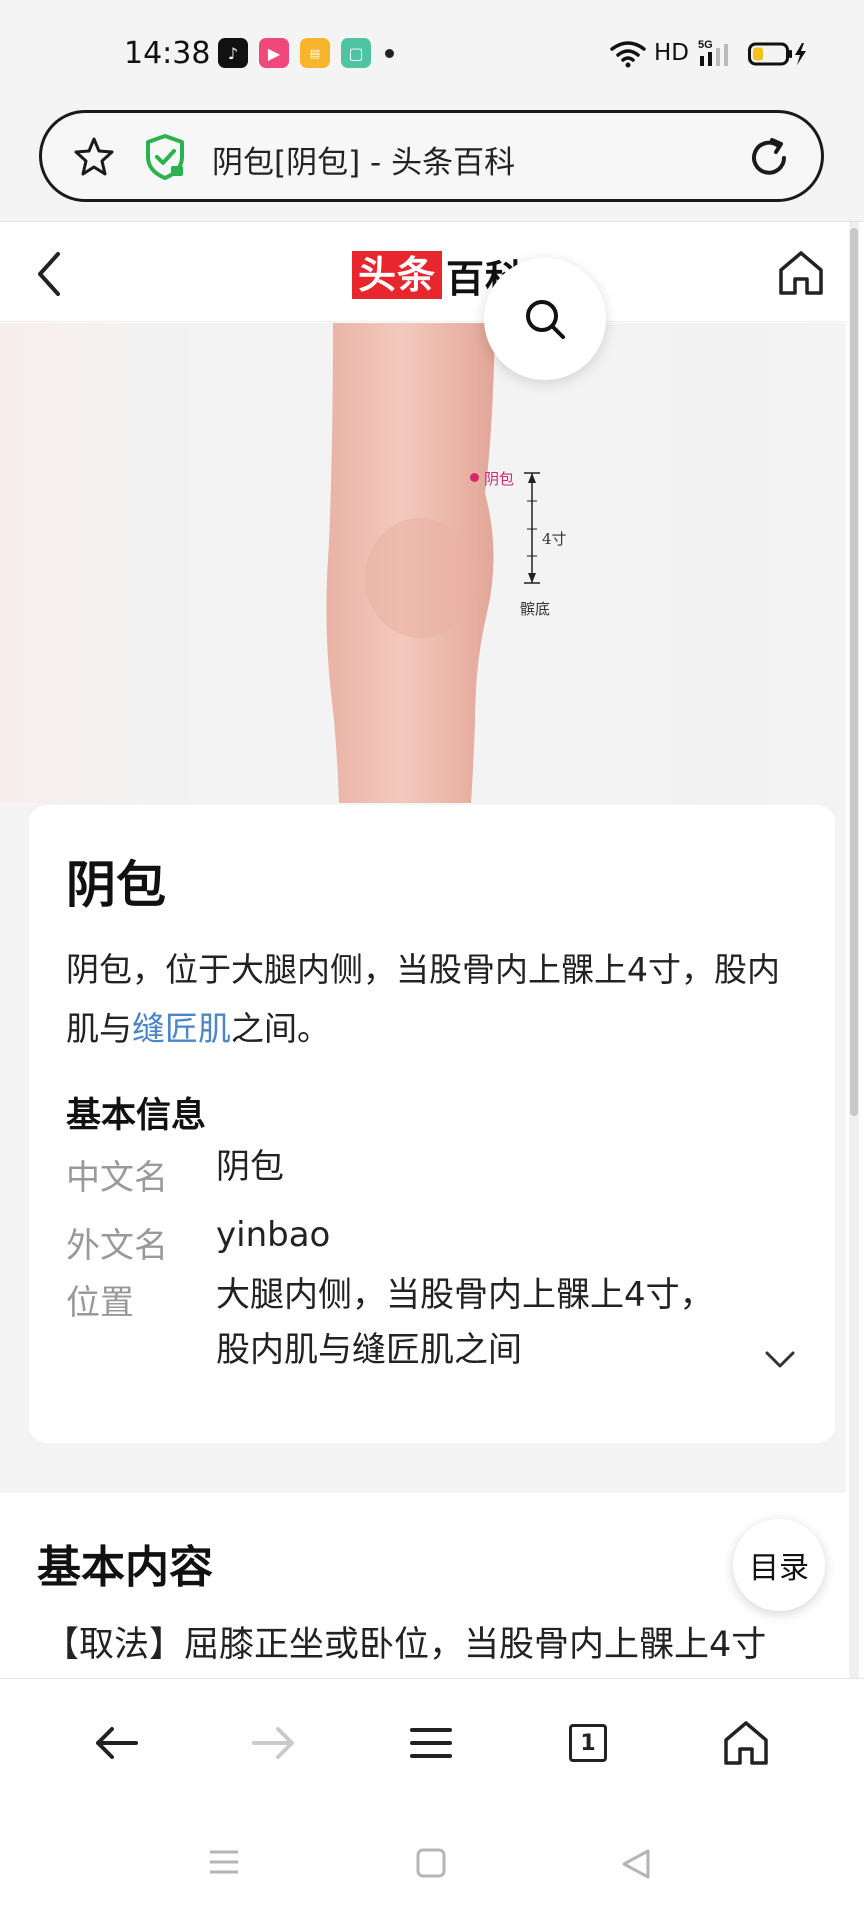 The image size is (864, 1920). I want to click on recent-apps-icon, so click(224, 1862).